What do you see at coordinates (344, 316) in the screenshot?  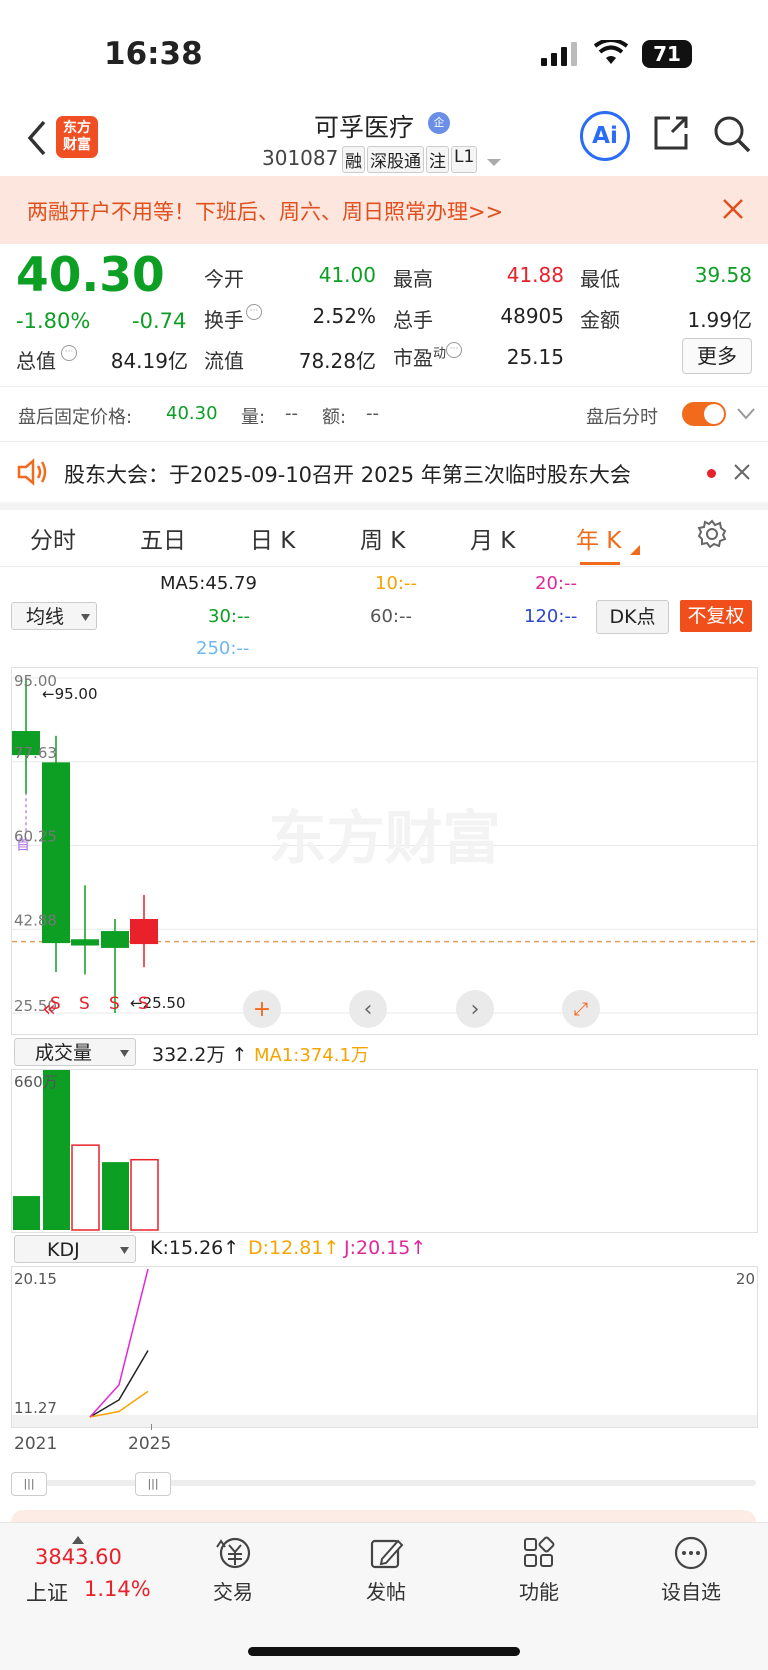 I see `turnover-value: 2.52%` at bounding box center [344, 316].